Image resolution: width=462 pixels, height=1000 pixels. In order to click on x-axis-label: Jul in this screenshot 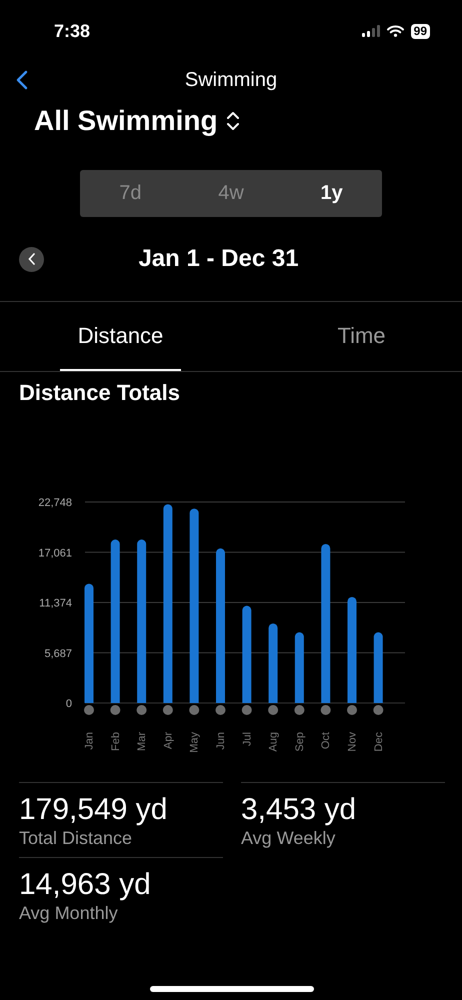, I will do `click(247, 739)`.